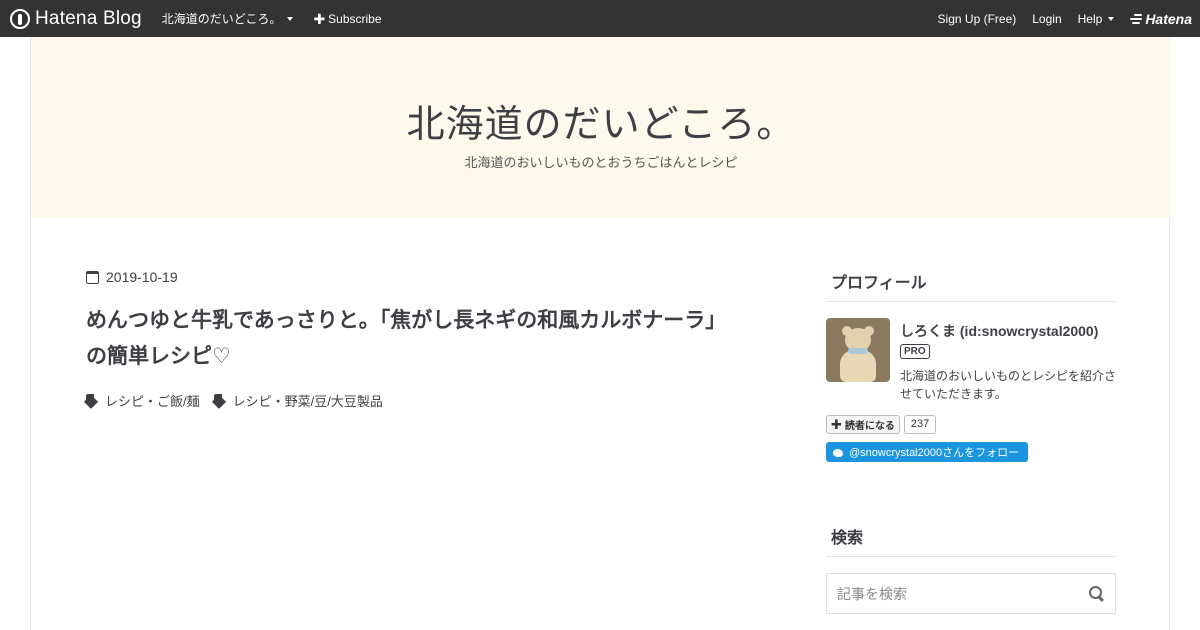  I want to click on hatena-lines-icon, so click(1136, 18).